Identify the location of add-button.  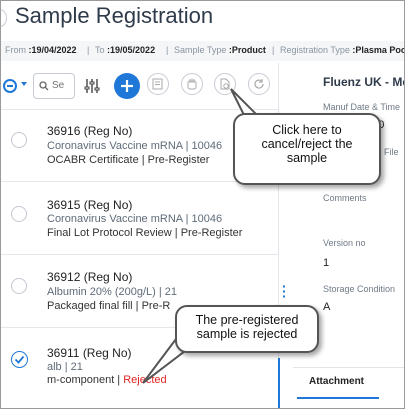
(127, 86).